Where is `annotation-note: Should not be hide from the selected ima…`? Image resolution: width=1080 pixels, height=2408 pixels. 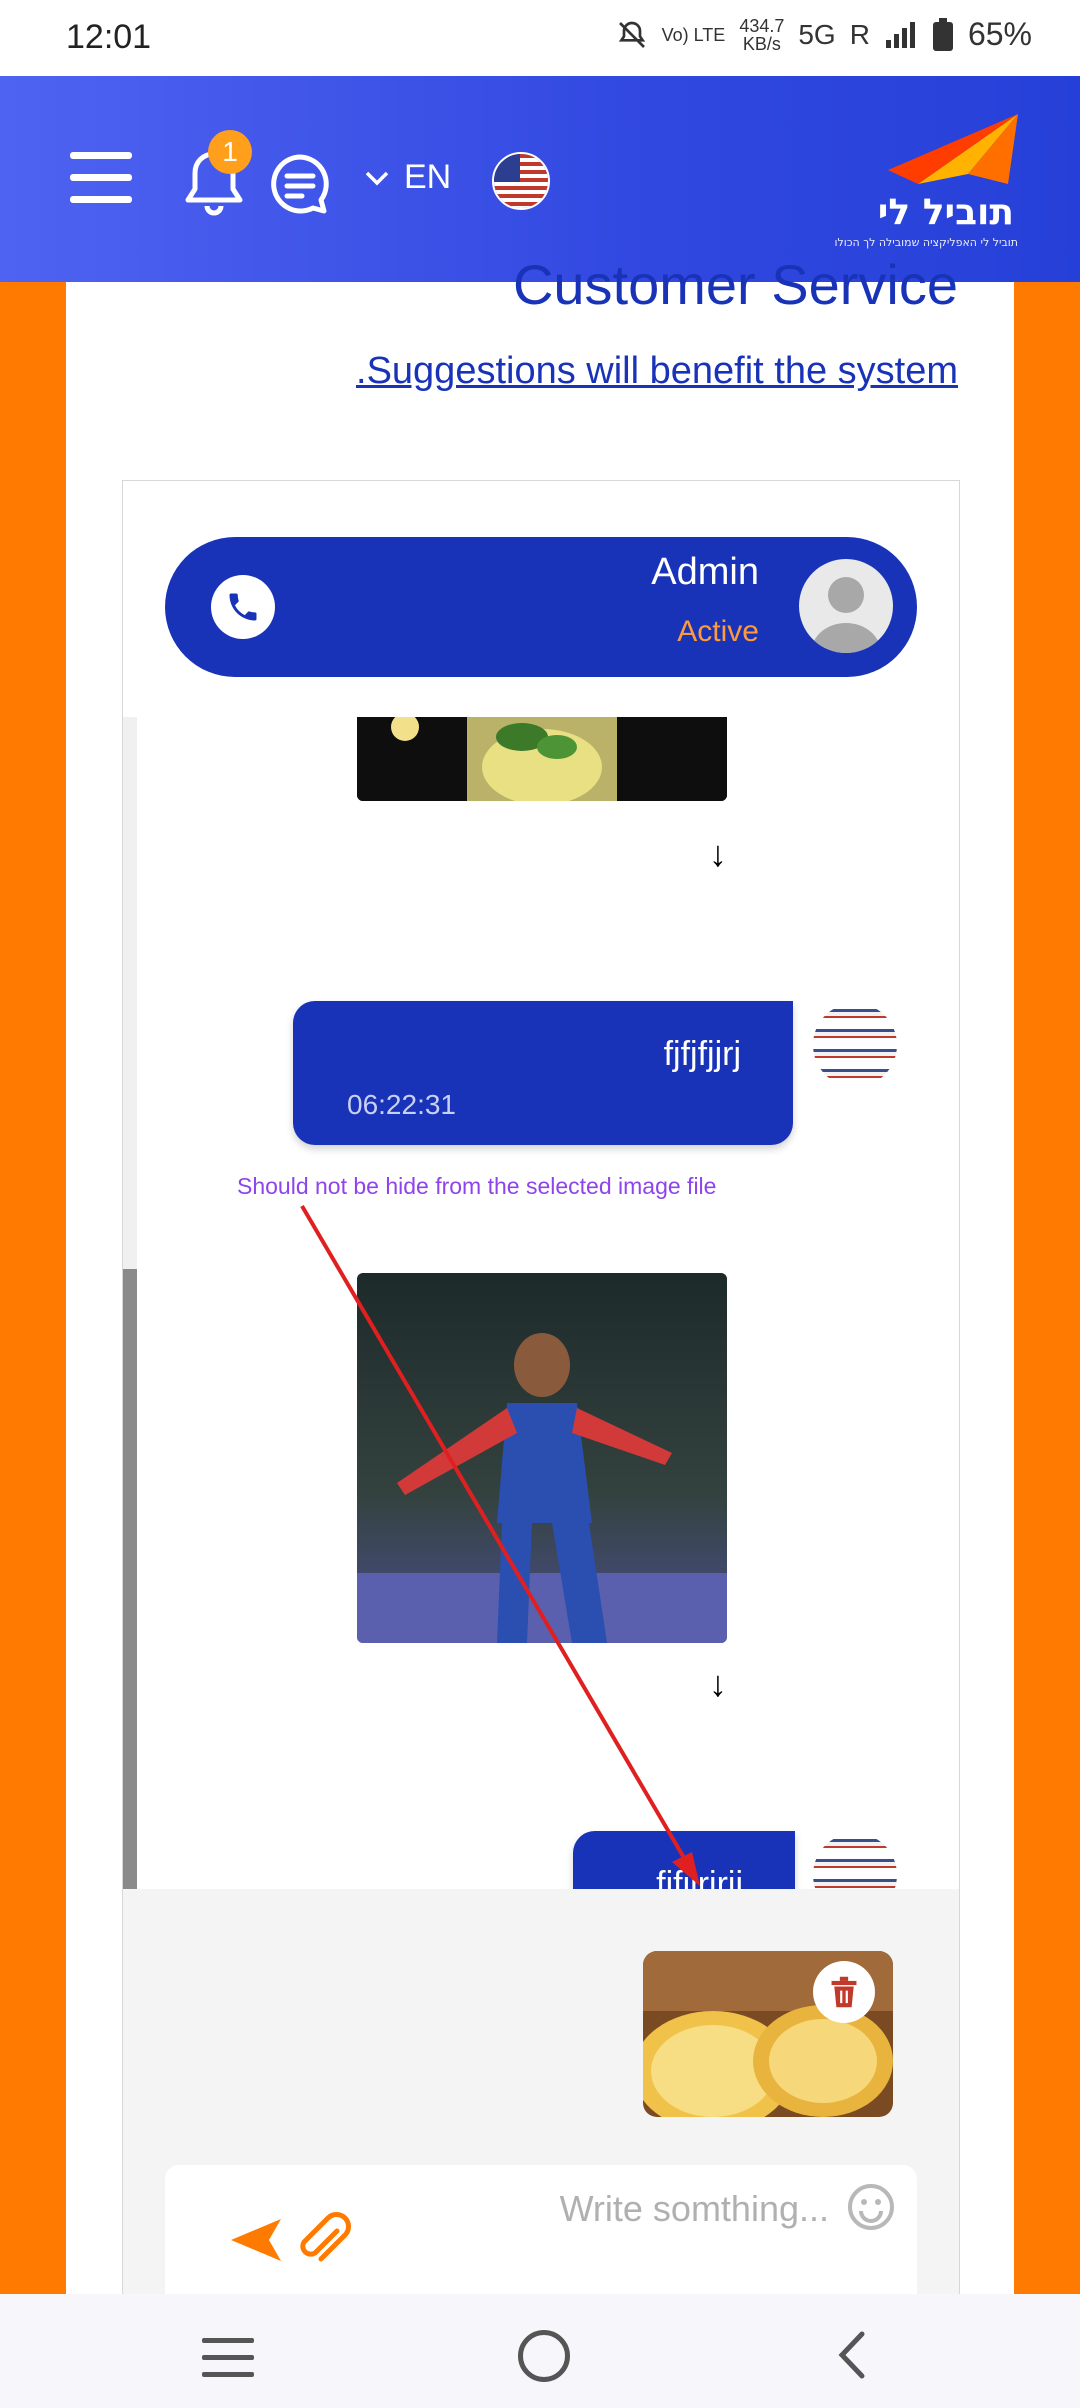 annotation-note: Should not be hide from the selected ima… is located at coordinates (477, 1186).